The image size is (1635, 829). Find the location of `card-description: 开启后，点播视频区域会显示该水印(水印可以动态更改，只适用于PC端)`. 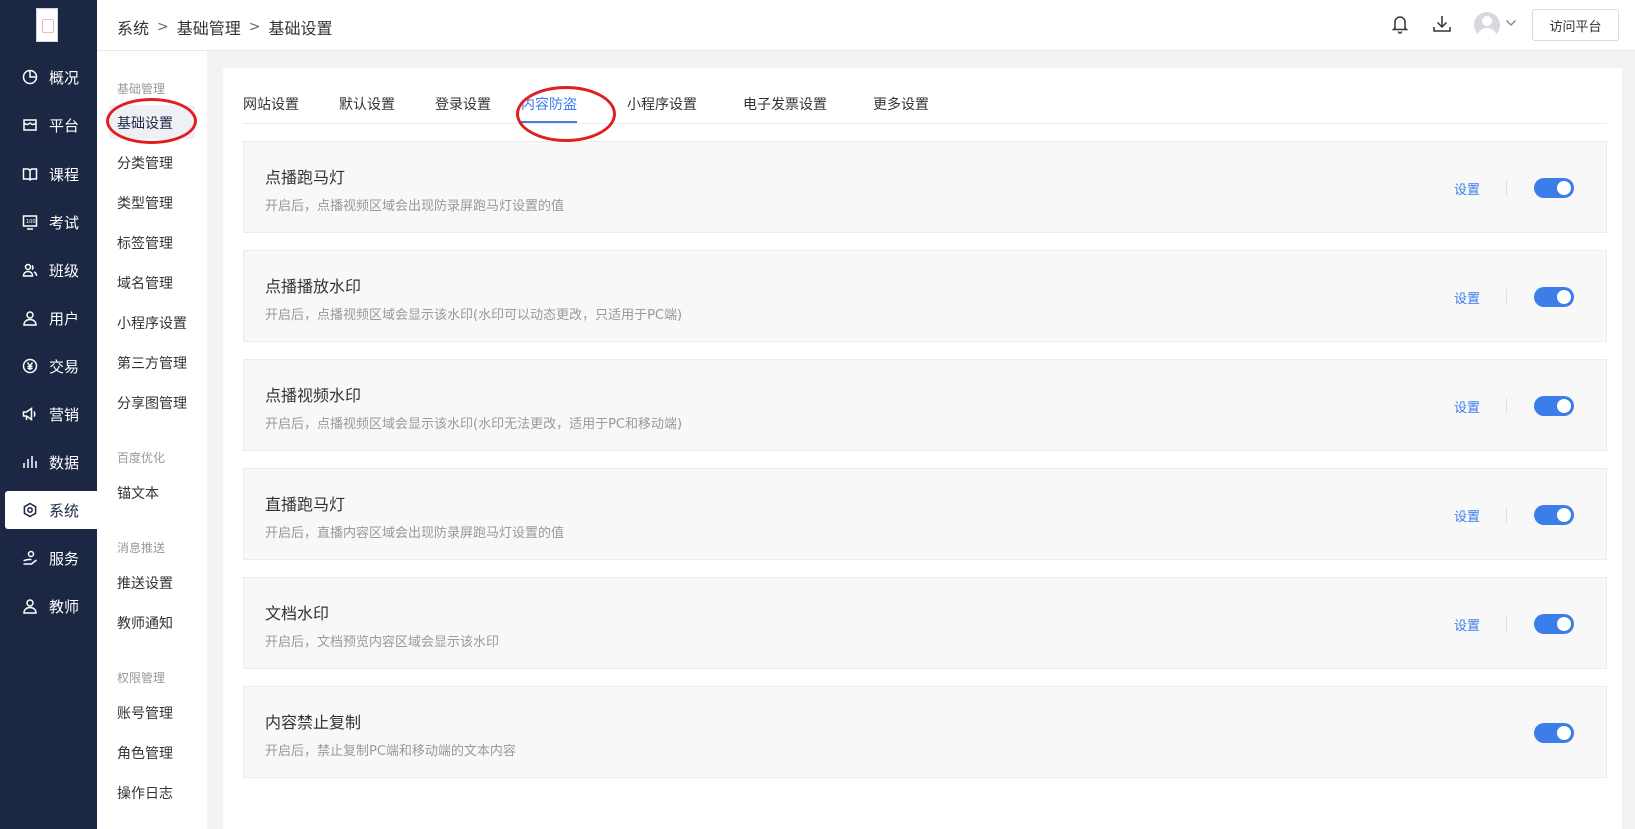

card-description: 开启后，点播视频区域会显示该水印(水印可以动态更改，只适用于PC端) is located at coordinates (474, 315).